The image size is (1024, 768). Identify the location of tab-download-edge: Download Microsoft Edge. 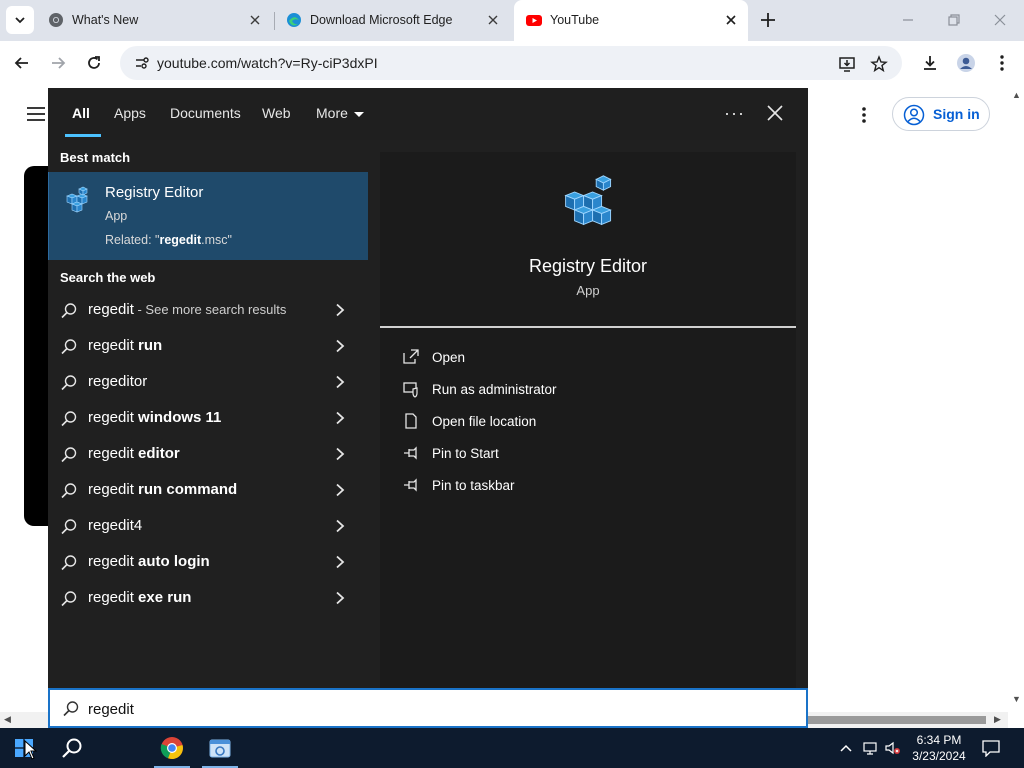
(393, 20).